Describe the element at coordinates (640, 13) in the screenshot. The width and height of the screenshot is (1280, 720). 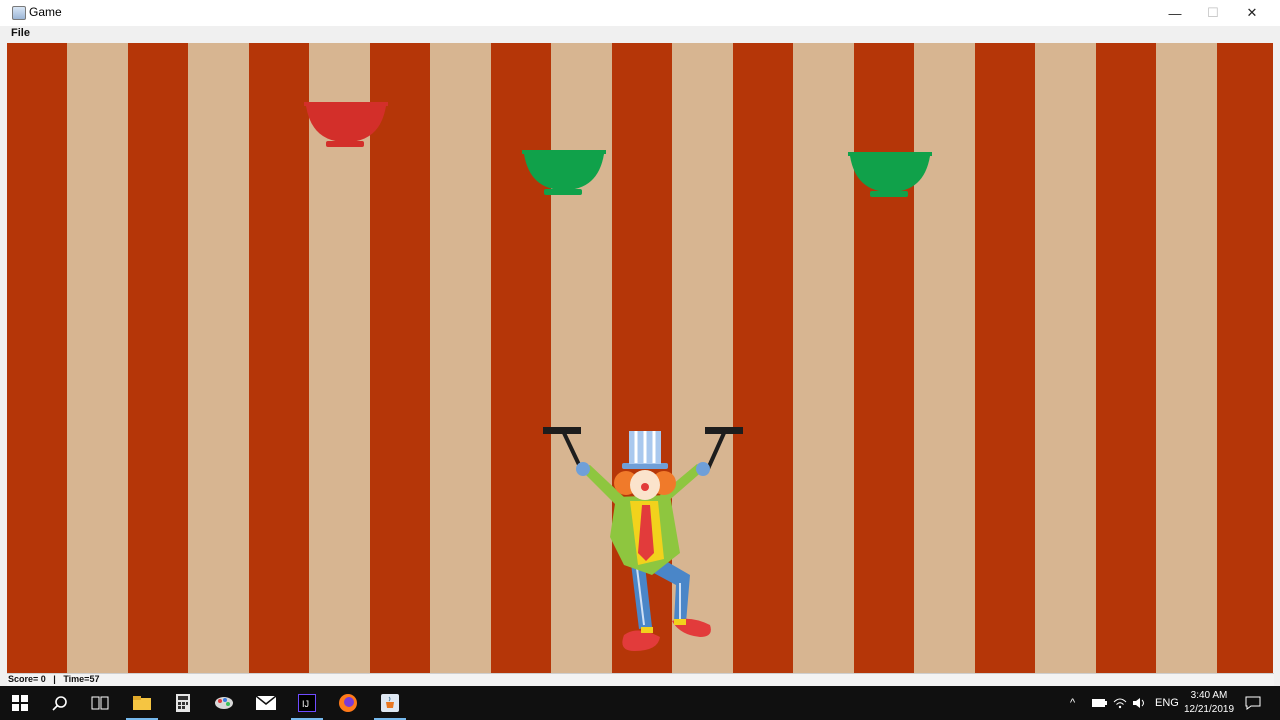
I see `title-bar: Game — ☐ ✕` at that location.